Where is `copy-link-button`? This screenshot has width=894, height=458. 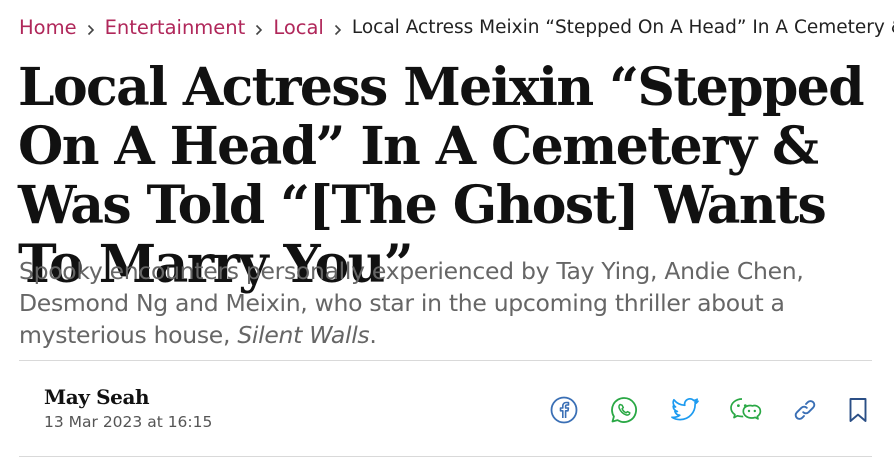
copy-link-button is located at coordinates (805, 410).